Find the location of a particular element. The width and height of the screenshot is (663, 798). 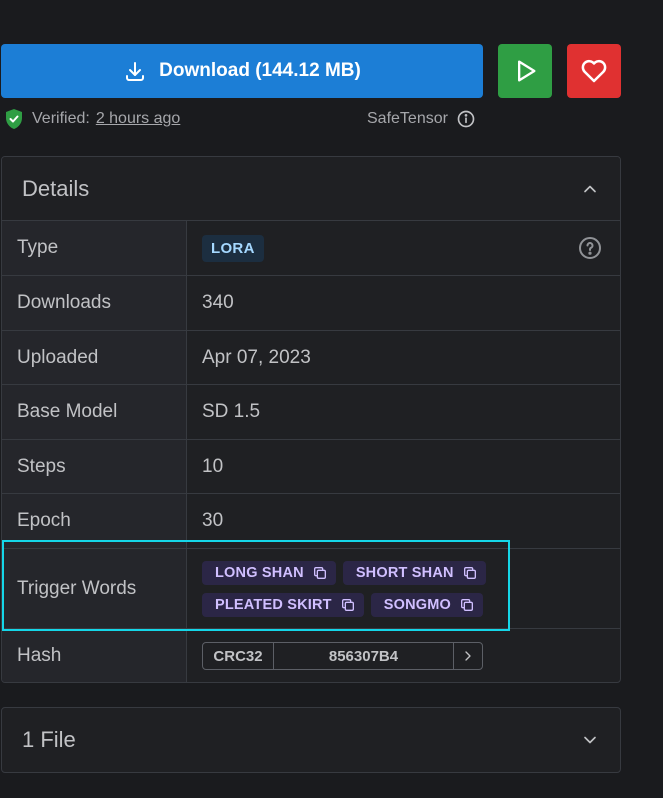

steps-label: Steps is located at coordinates (94, 466).